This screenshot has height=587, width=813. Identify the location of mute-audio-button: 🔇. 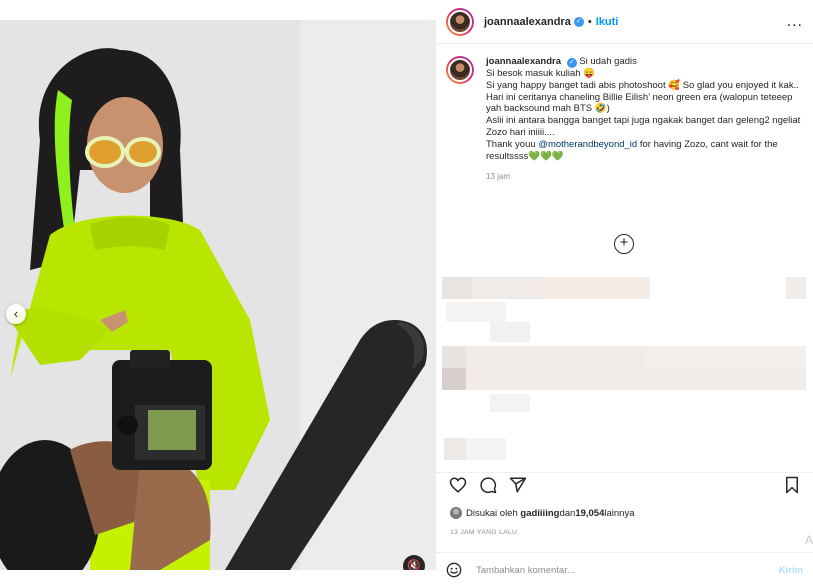
(414, 562).